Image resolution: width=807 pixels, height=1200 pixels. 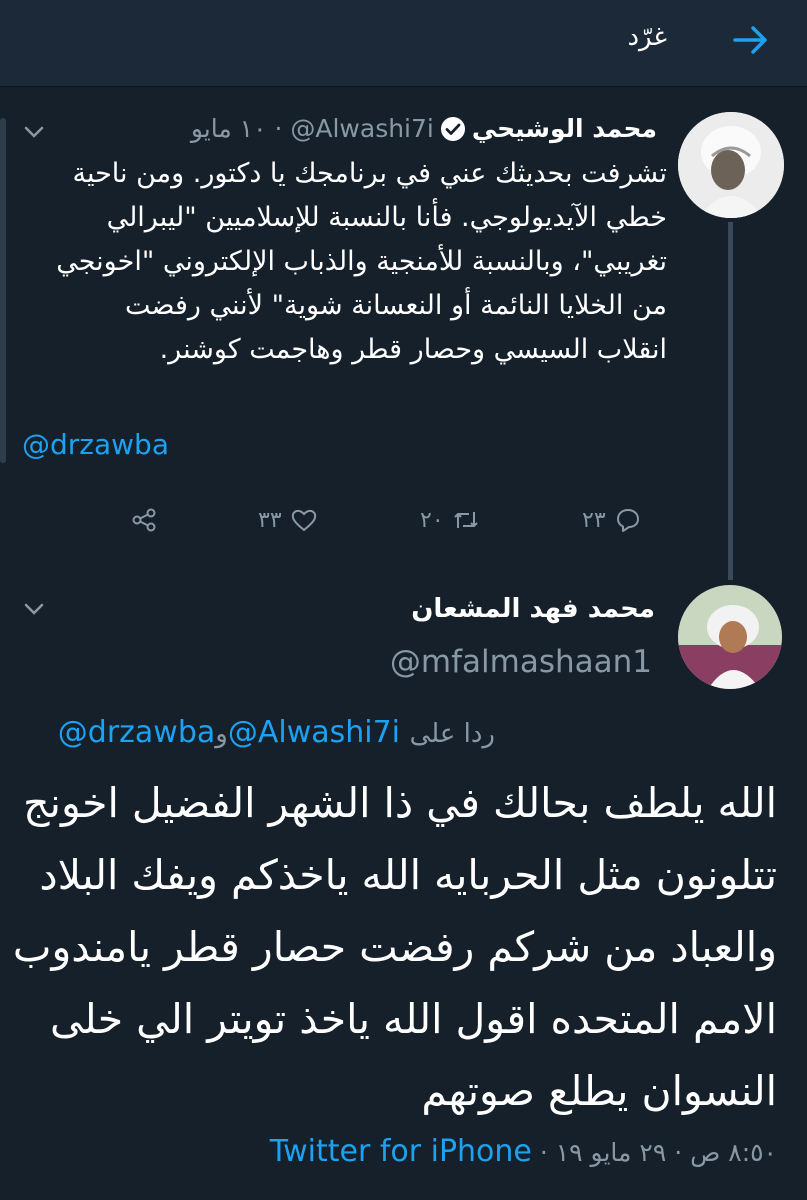 I want to click on share-icon, so click(x=144, y=520).